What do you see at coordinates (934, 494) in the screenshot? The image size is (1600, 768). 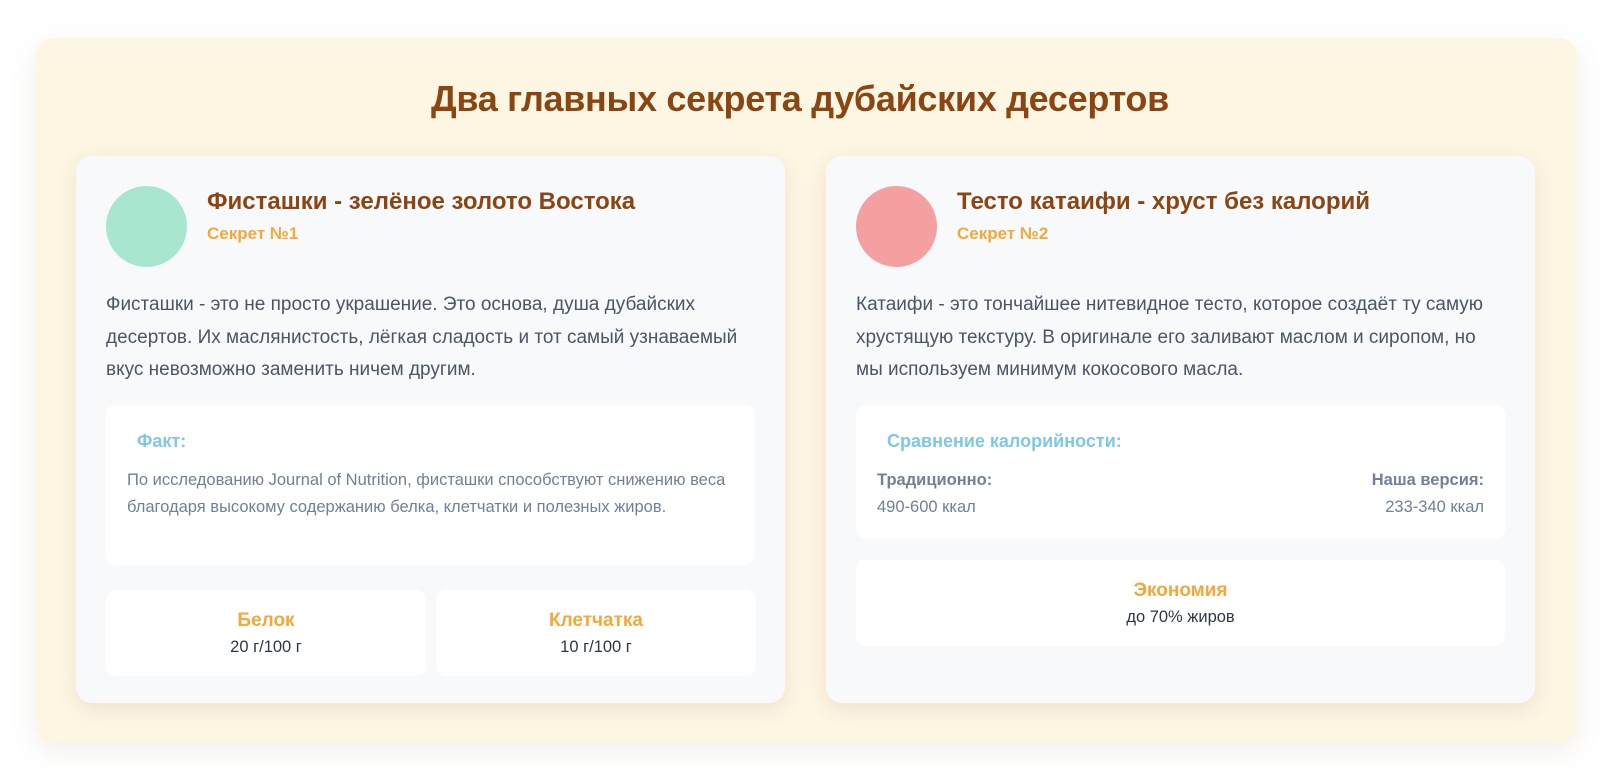 I see `traditional-column: Традиционно: 490-600 ккал` at bounding box center [934, 494].